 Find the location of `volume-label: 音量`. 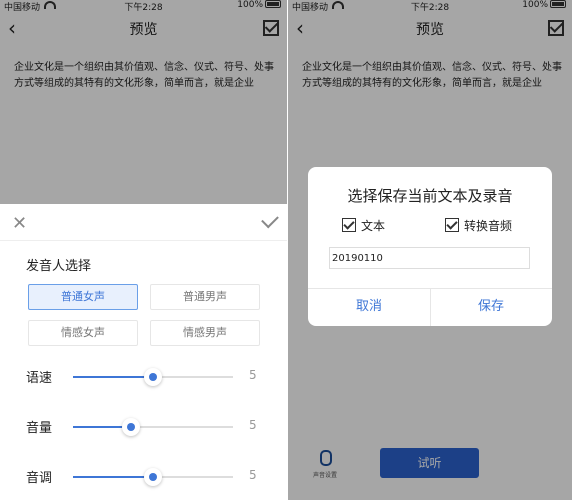

volume-label: 音量 is located at coordinates (39, 428).